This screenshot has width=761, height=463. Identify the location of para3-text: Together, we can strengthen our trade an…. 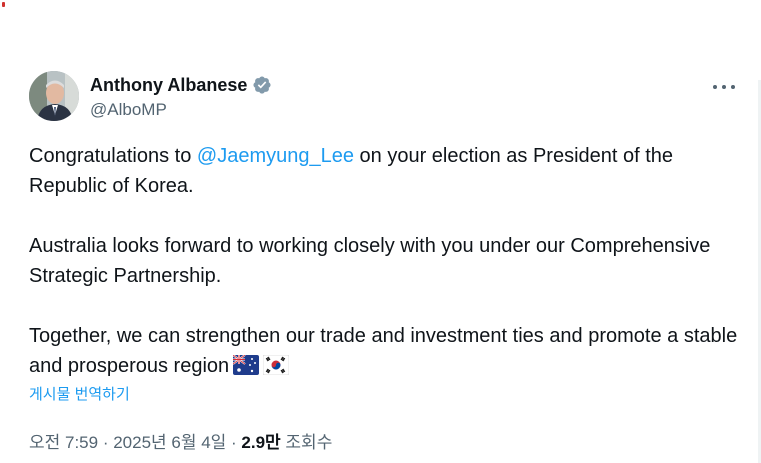
(383, 351).